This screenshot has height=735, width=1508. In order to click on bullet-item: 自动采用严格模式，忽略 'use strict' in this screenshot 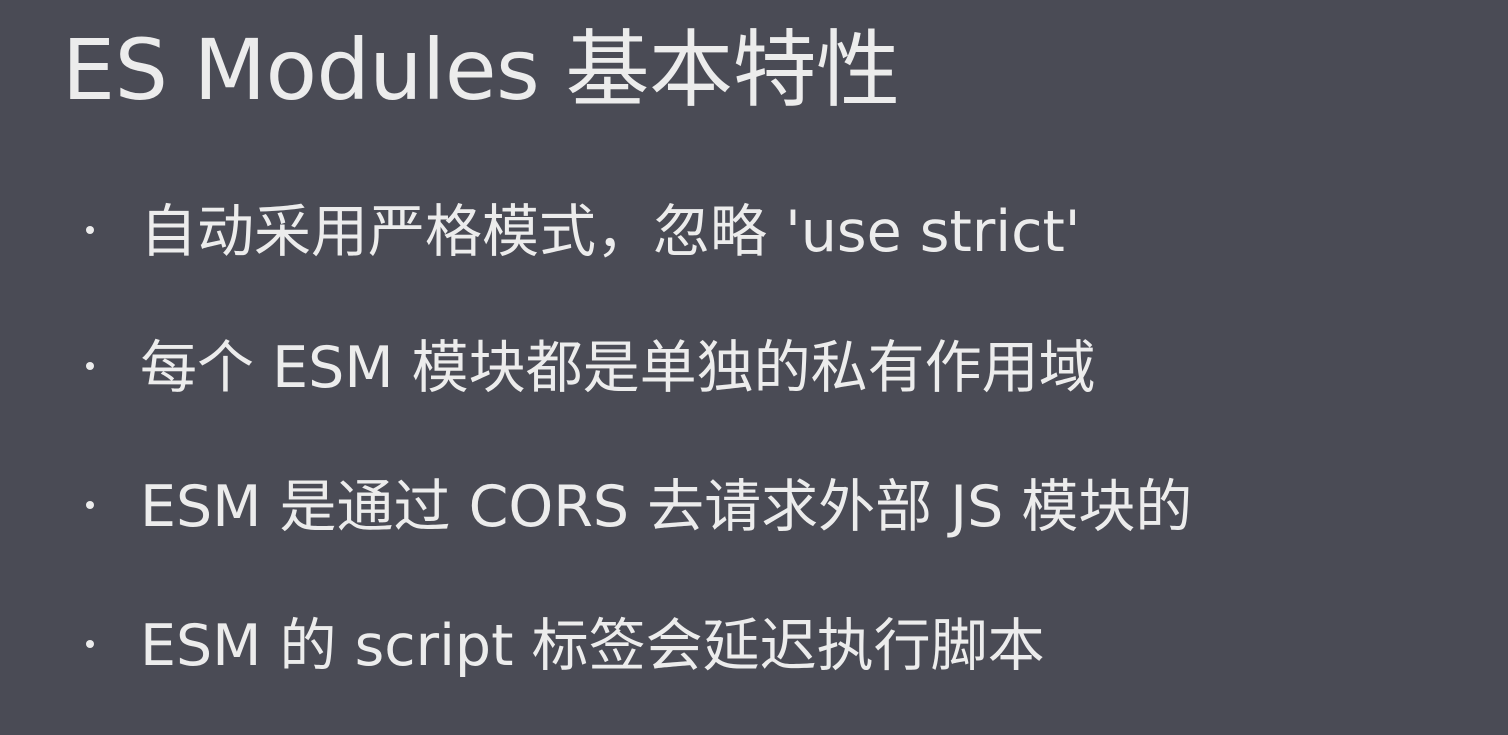, I will do `click(754, 232)`.